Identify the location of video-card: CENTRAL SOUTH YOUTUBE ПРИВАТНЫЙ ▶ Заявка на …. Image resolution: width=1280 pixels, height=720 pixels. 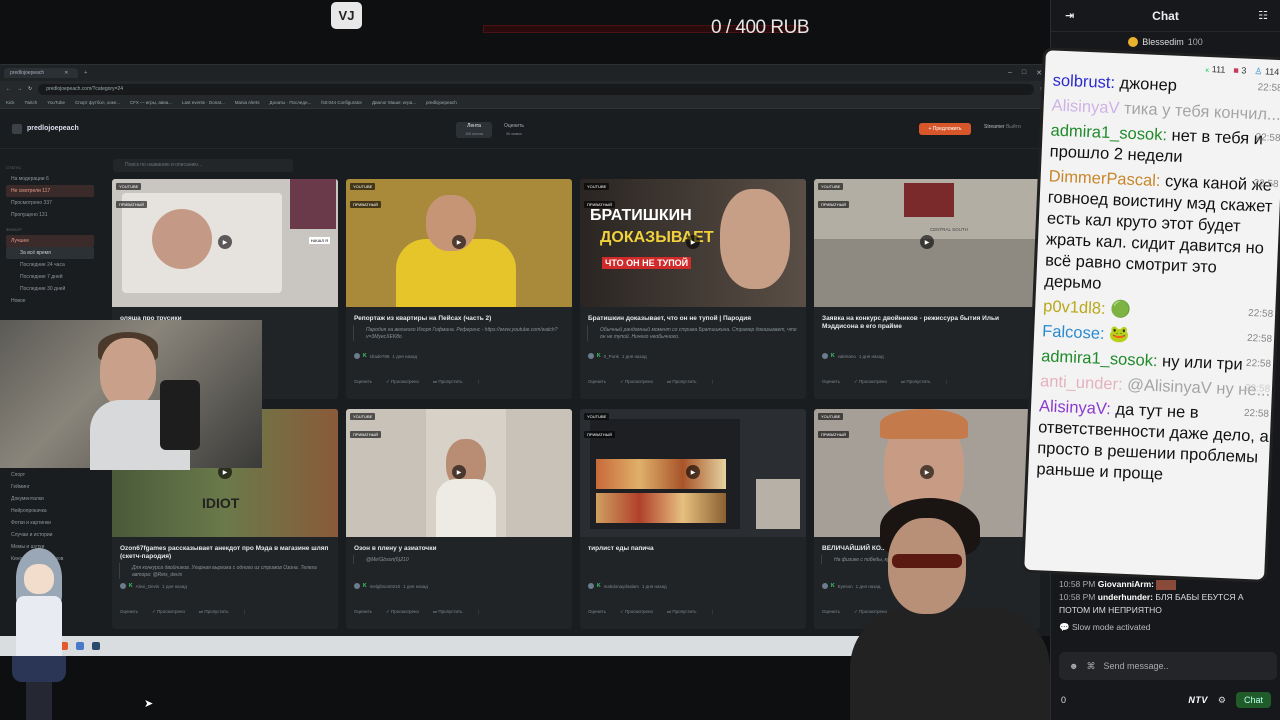
(927, 289).